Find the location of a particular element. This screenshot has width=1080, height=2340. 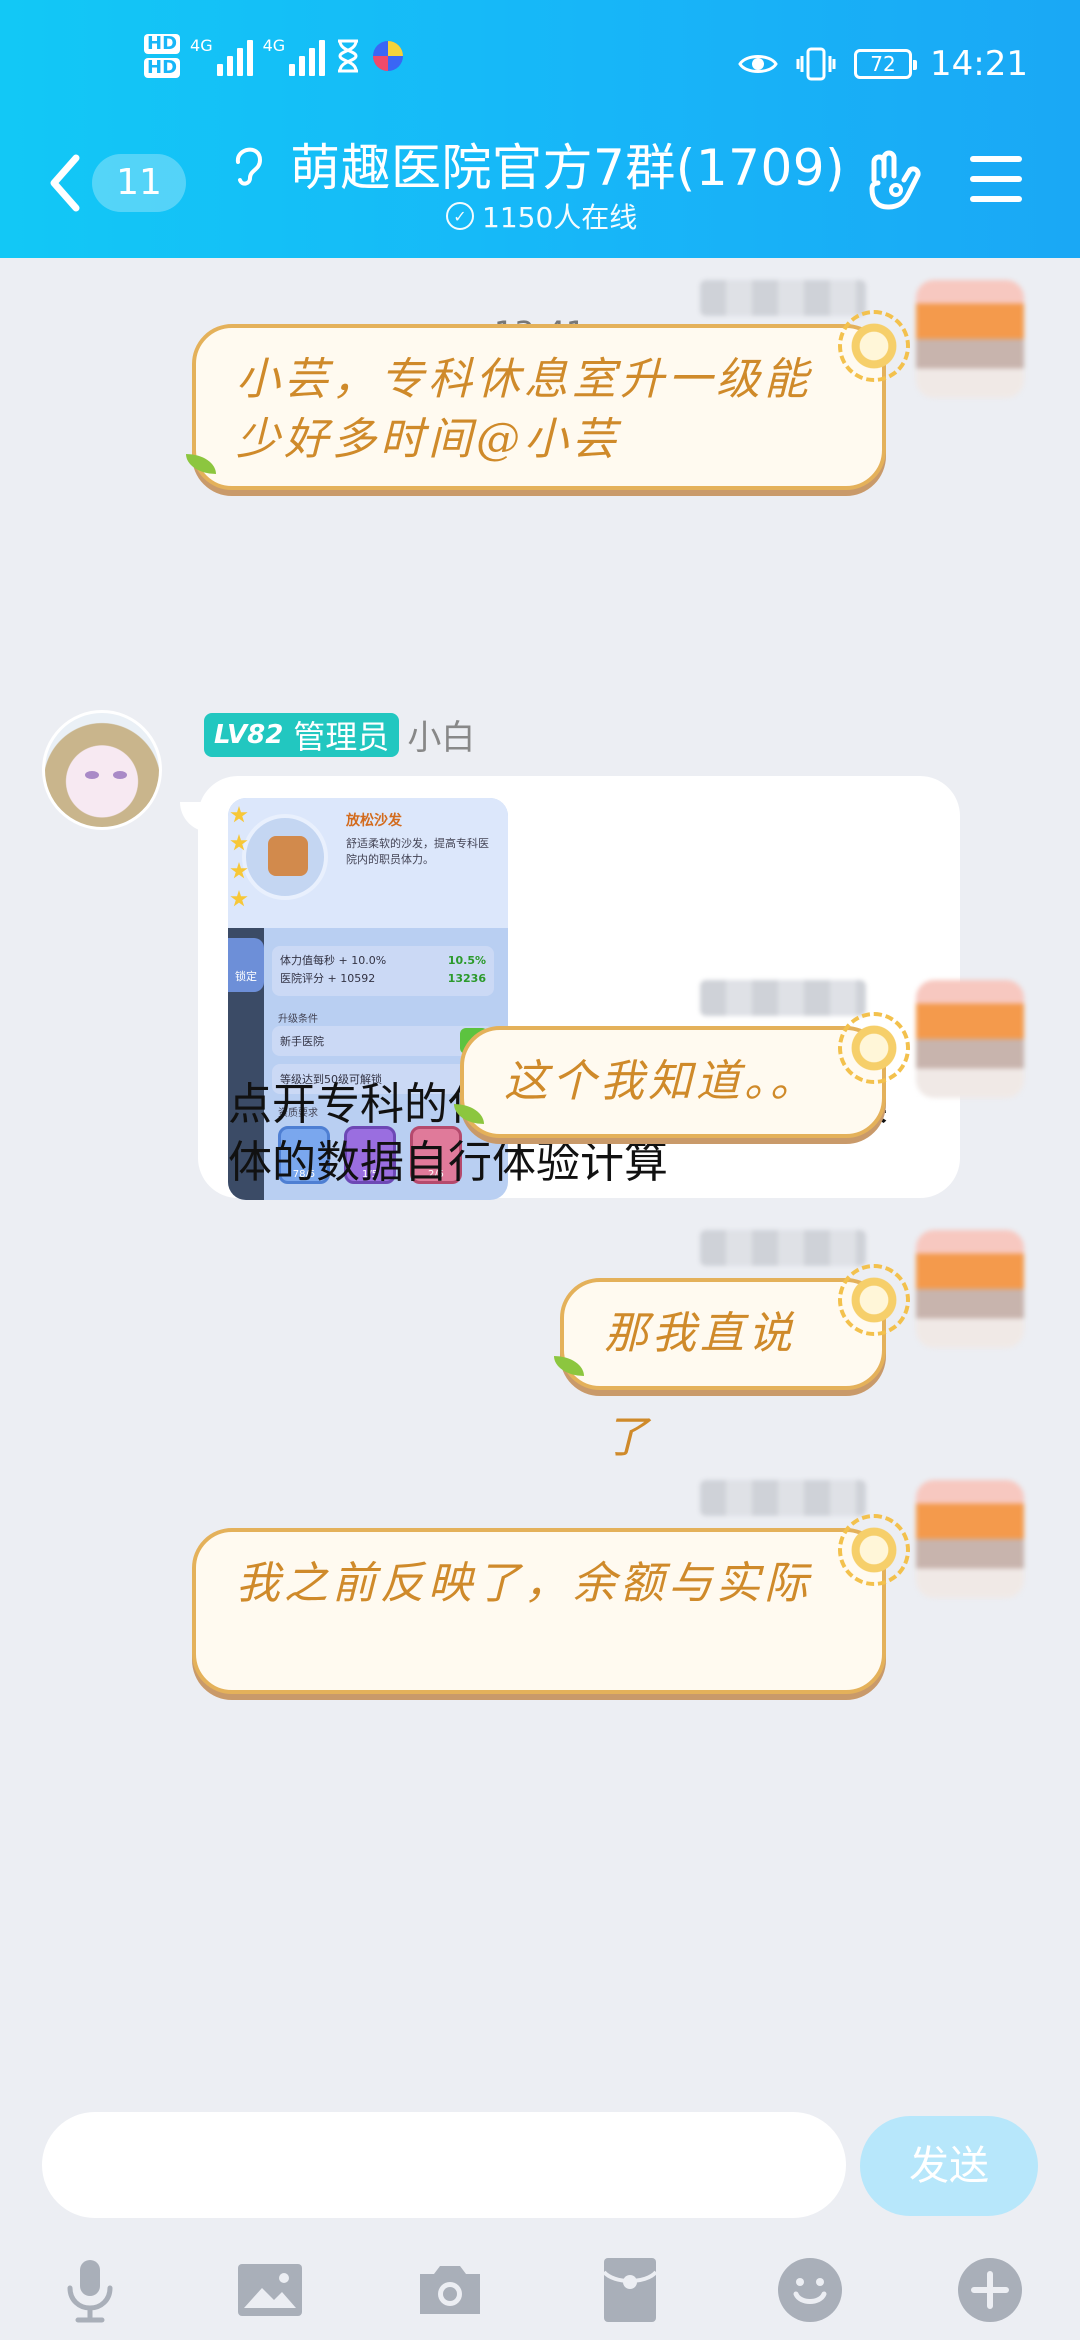

input-area: 发送 is located at coordinates (540, 2214).